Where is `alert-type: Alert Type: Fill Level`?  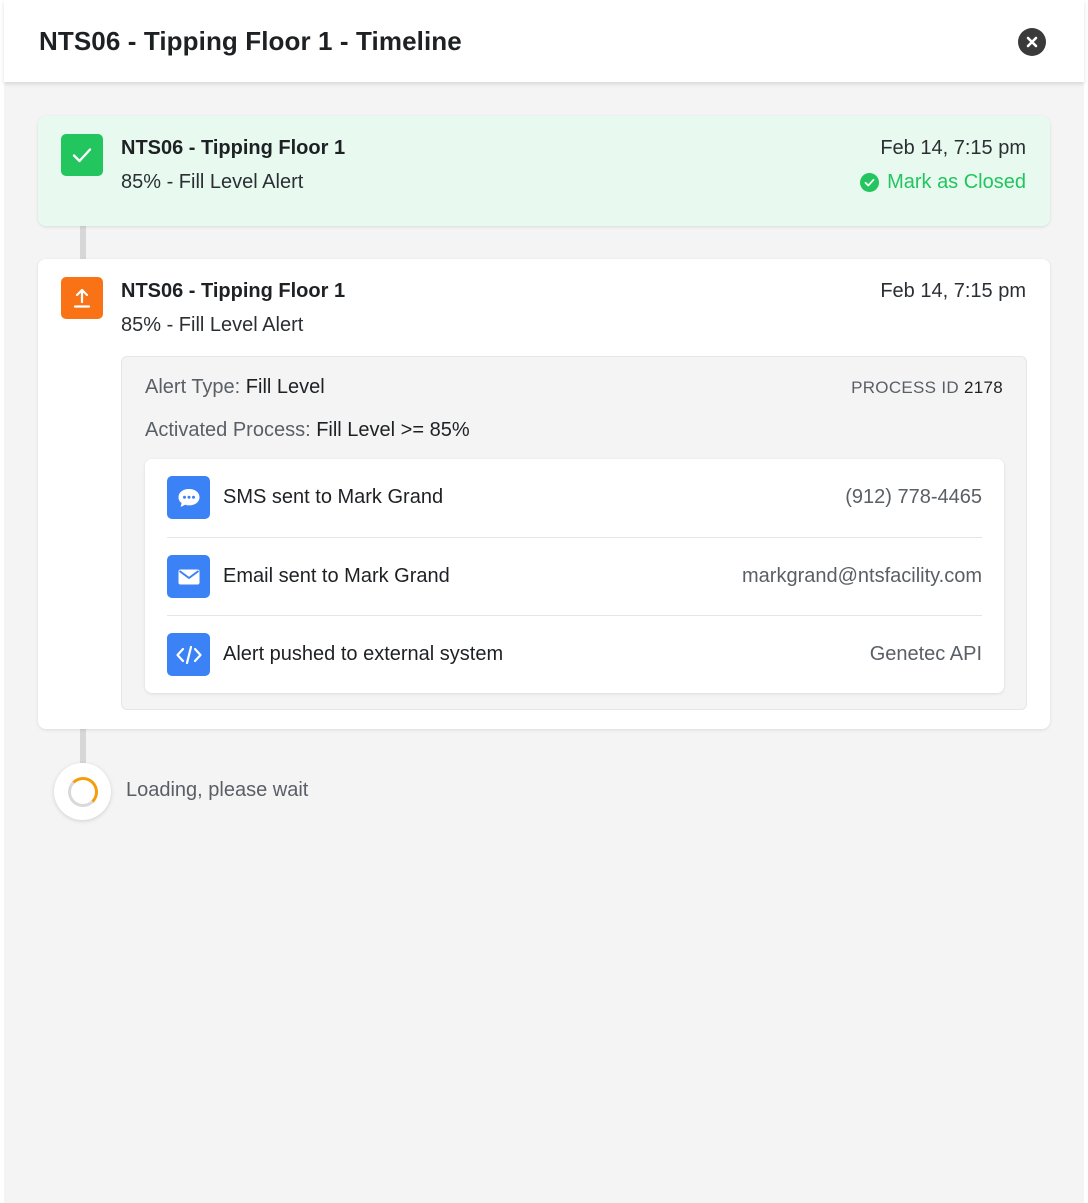
alert-type: Alert Type: Fill Level is located at coordinates (235, 387).